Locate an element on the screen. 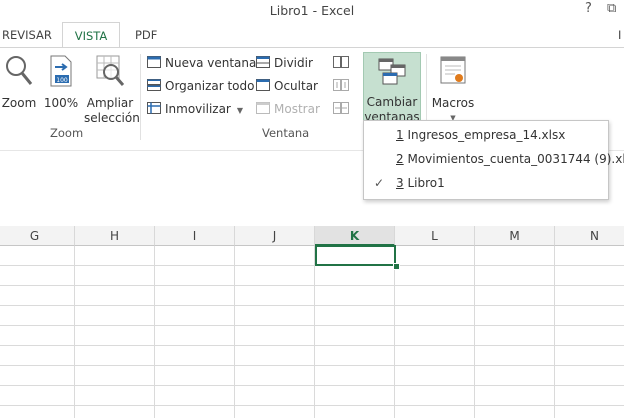 This screenshot has height=418, width=624. view-side-by-side-button is located at coordinates (343, 63).